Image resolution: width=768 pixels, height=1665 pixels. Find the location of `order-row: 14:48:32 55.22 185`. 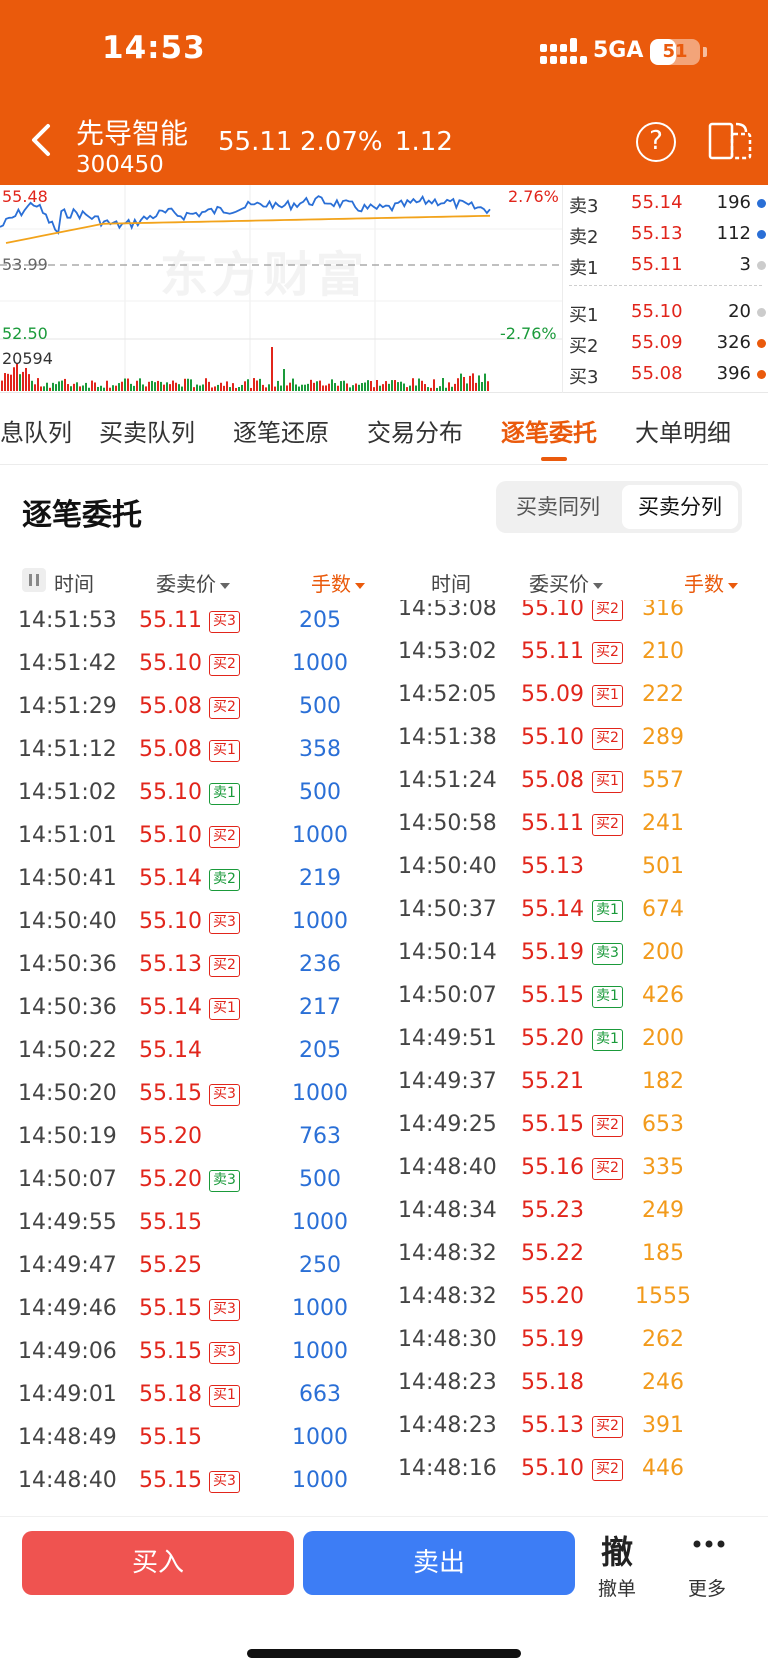

order-row: 14:48:32 55.22 185 is located at coordinates (576, 1254).